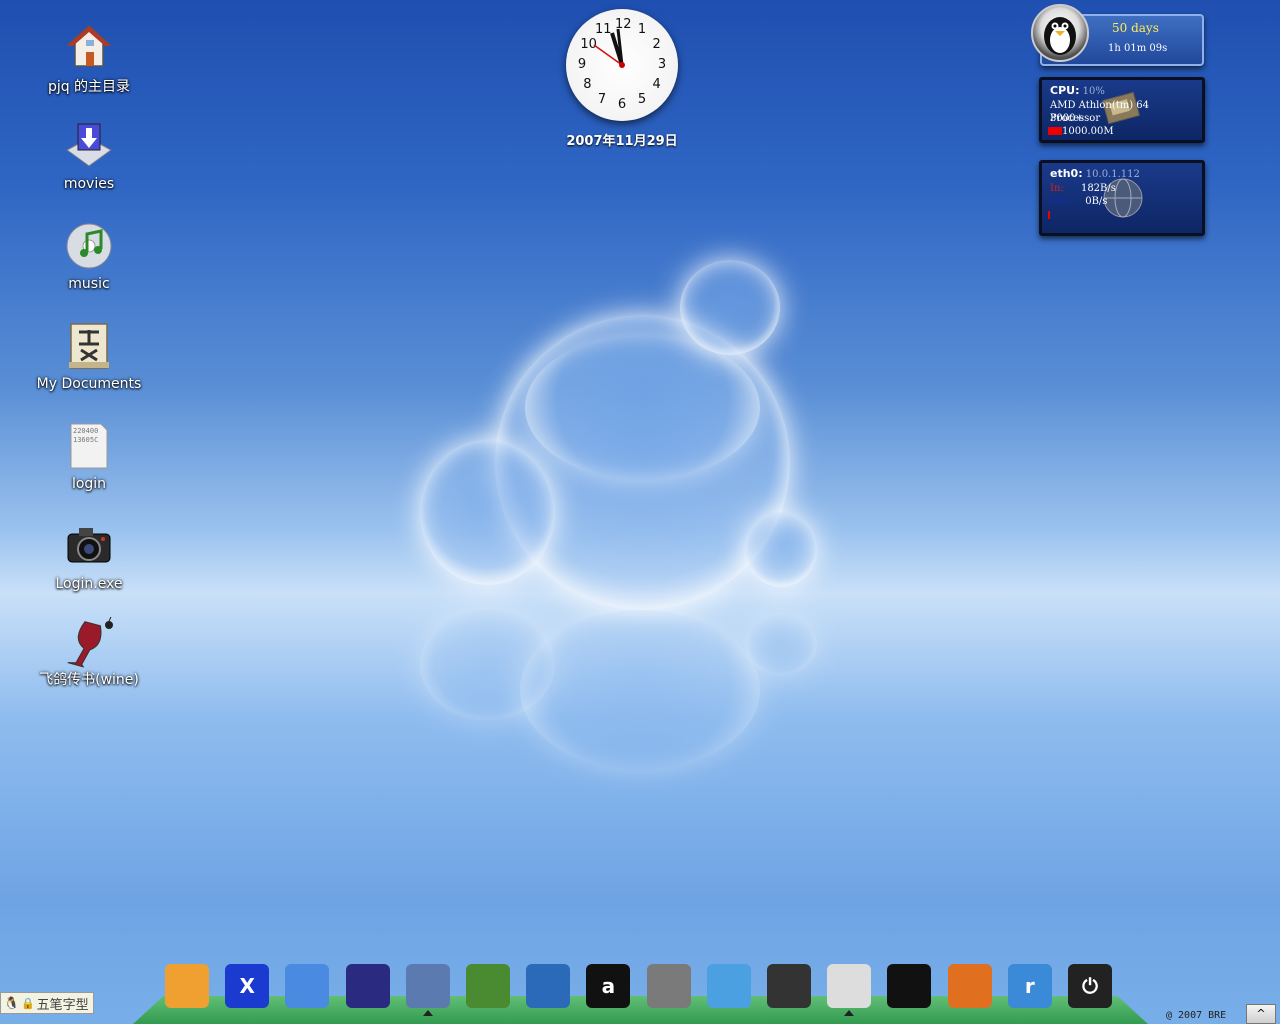 The image size is (1280, 1024). I want to click on desktop-icon-login: 220400 13605C login, so click(89, 457).